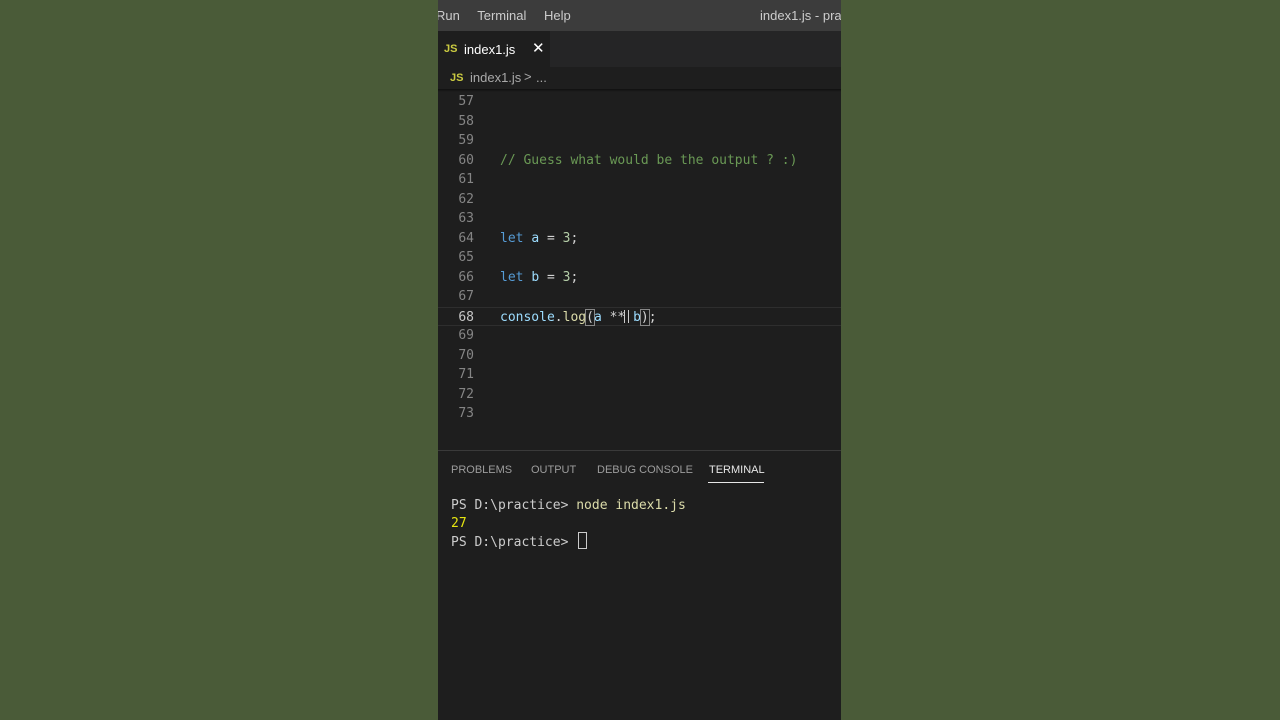  I want to click on code-punctuation: ), so click(644, 317).